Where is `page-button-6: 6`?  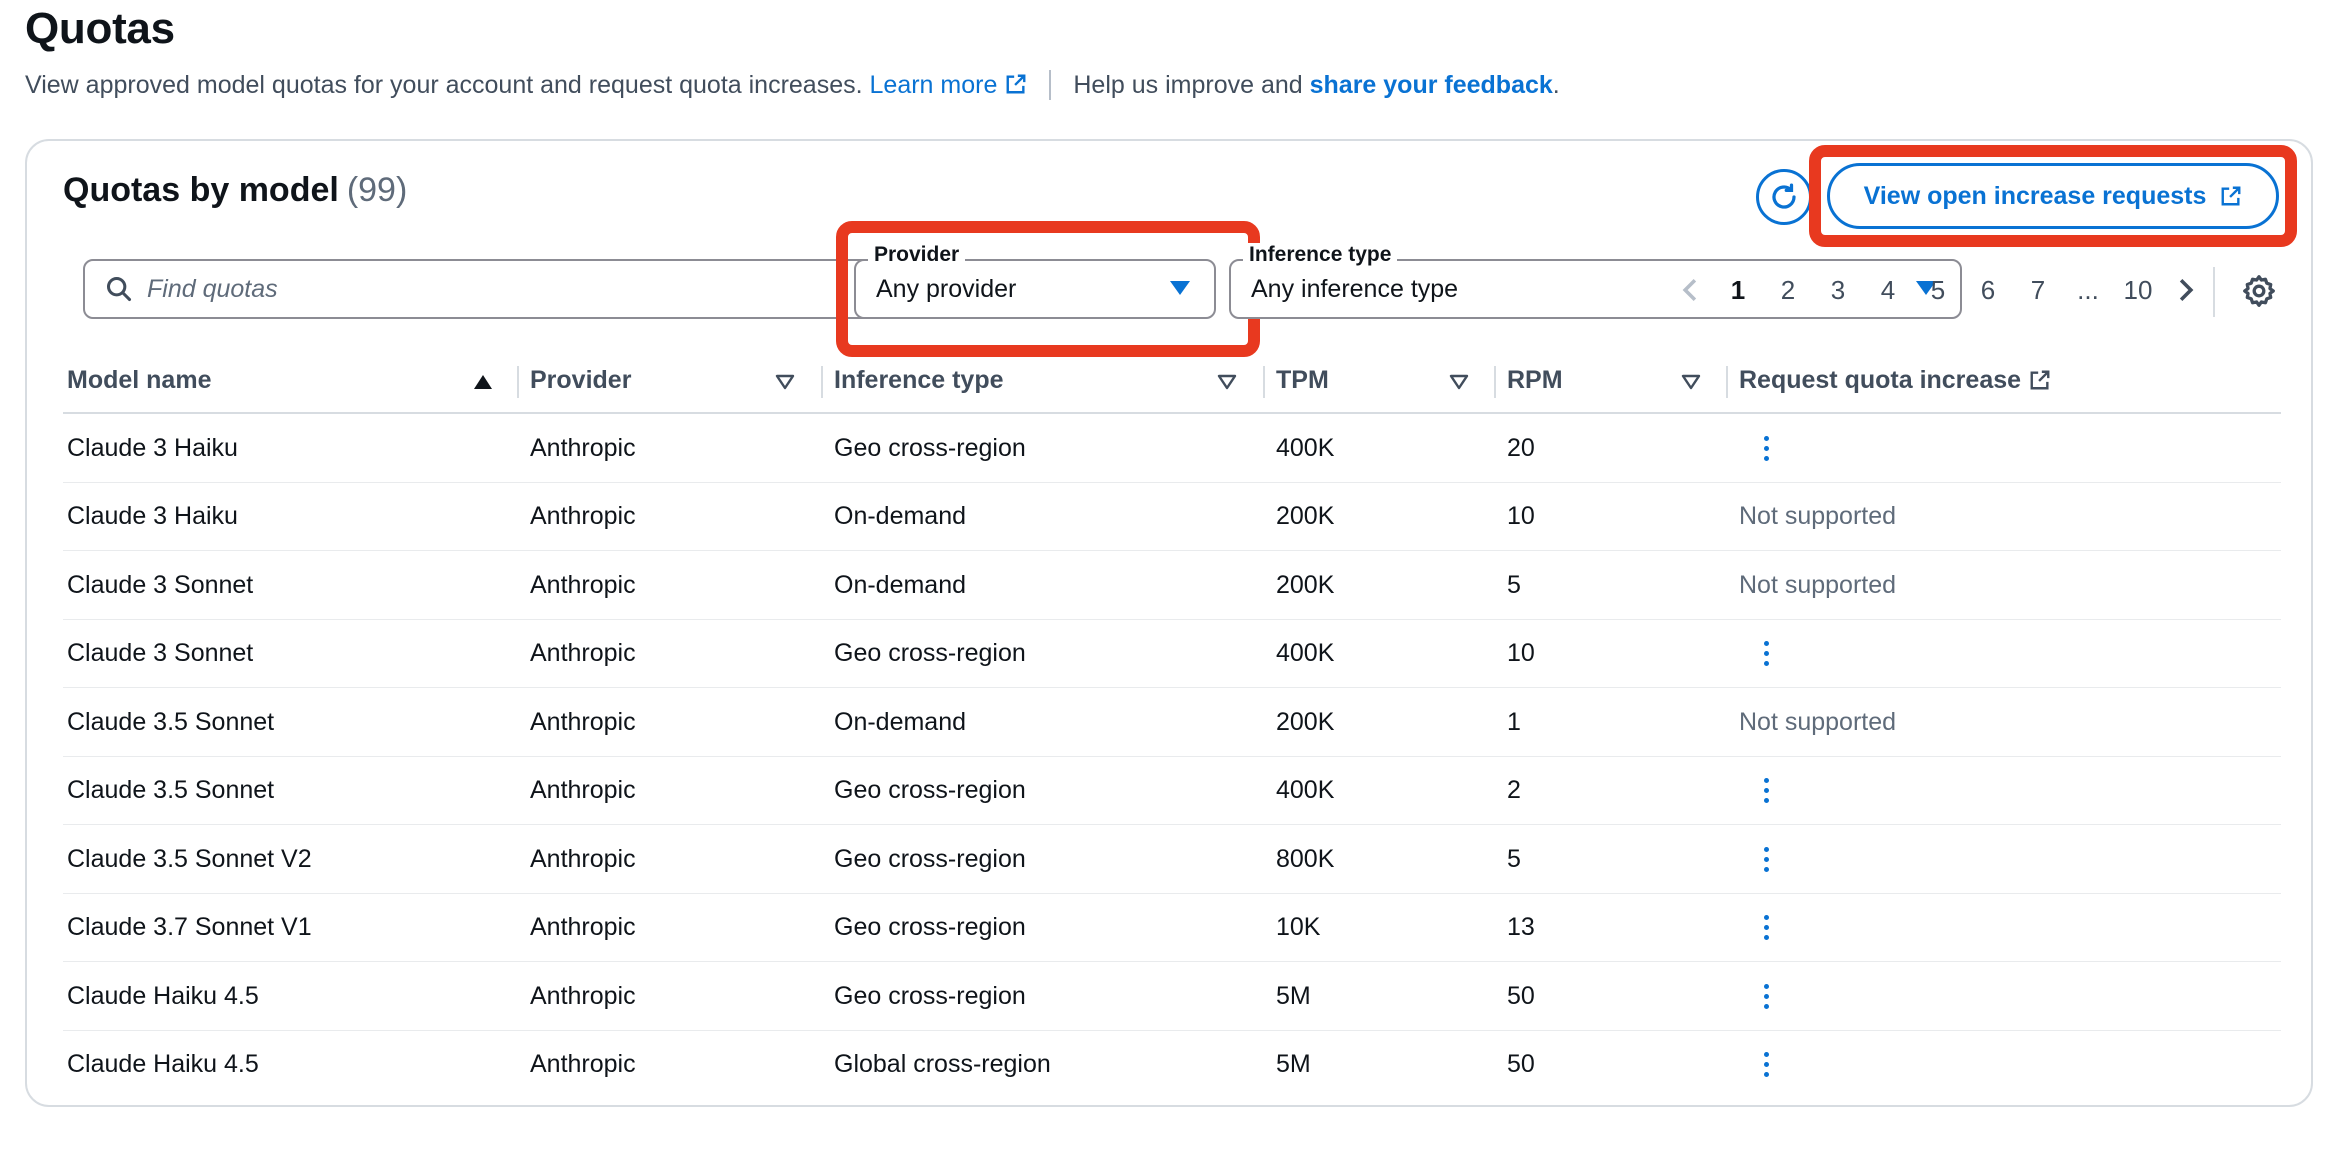
page-button-6: 6 is located at coordinates (1988, 290).